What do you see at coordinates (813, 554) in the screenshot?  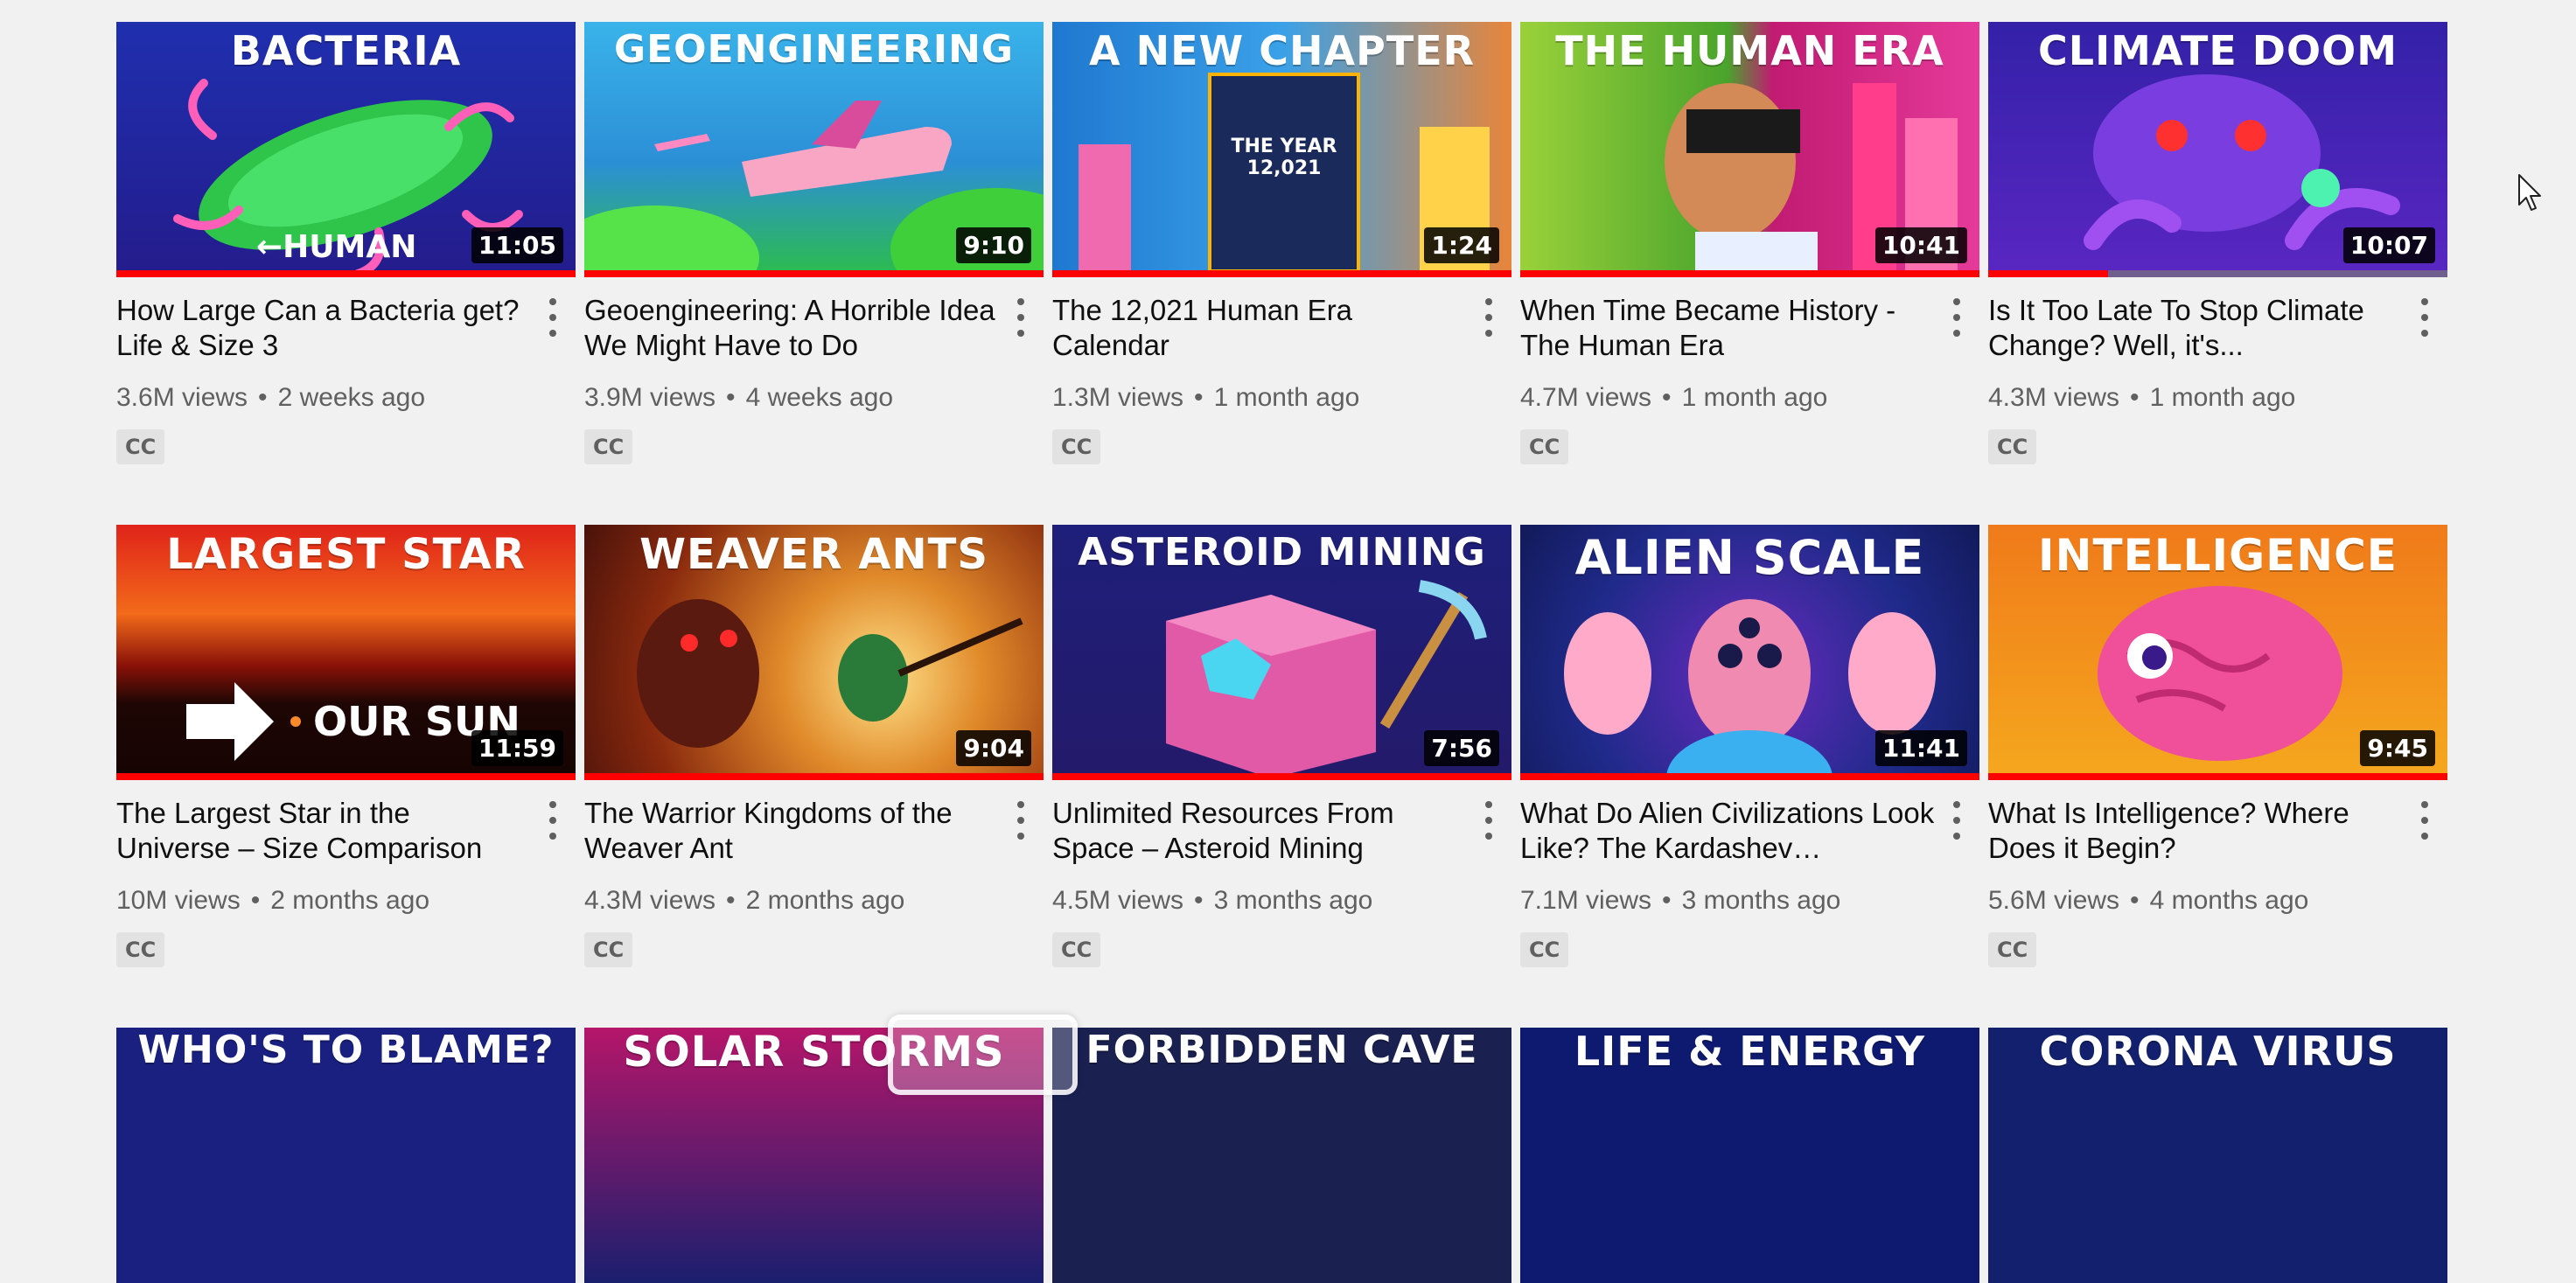 I see `thumbnail-title: WEAVER ANTS` at bounding box center [813, 554].